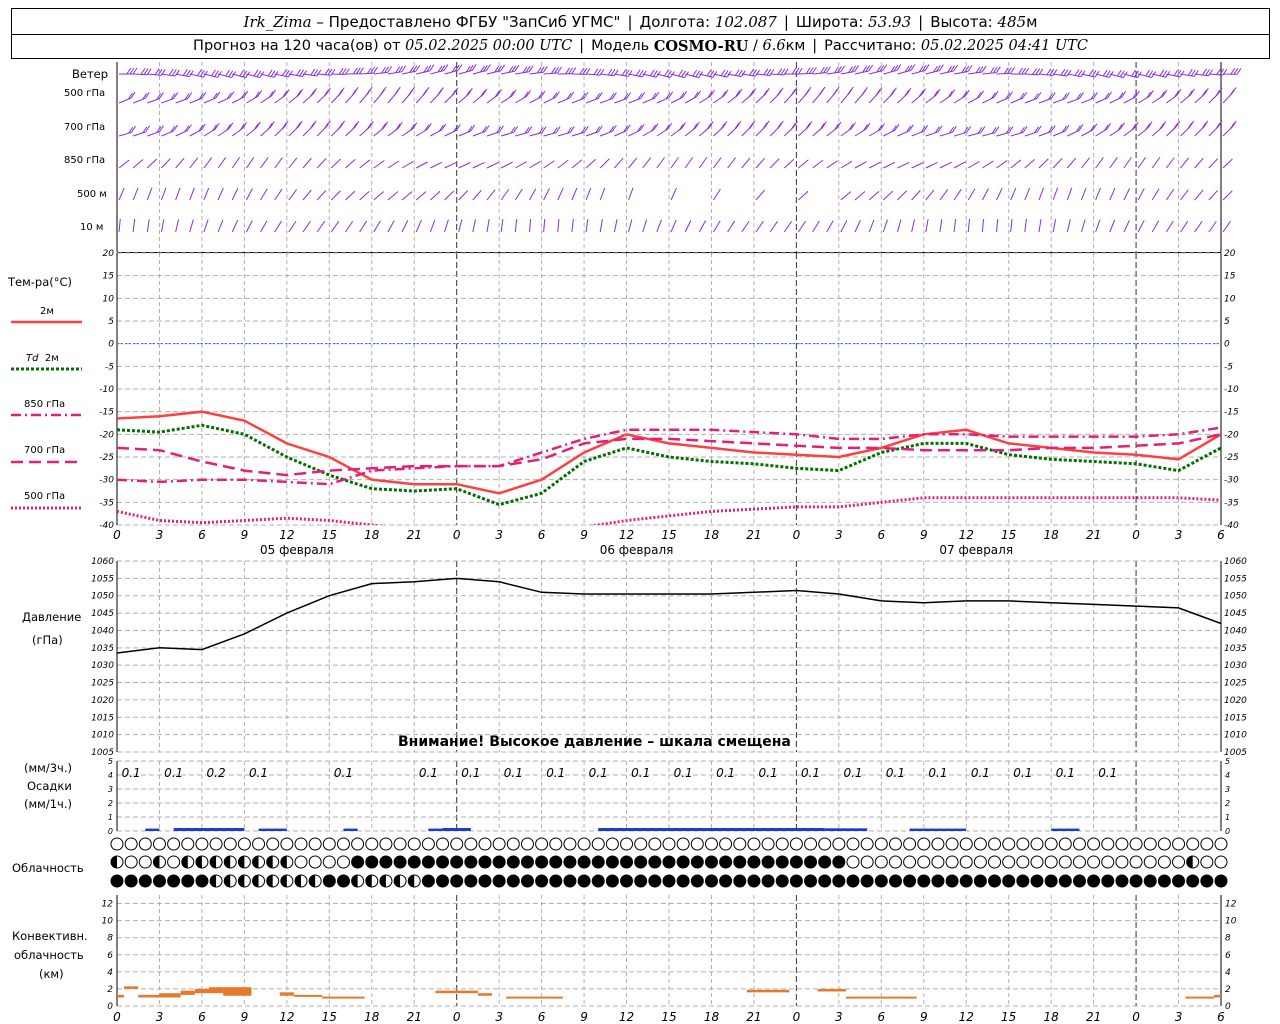 The image size is (1280, 1024). I want to click on conv-xtick: 9, so click(924, 1017).